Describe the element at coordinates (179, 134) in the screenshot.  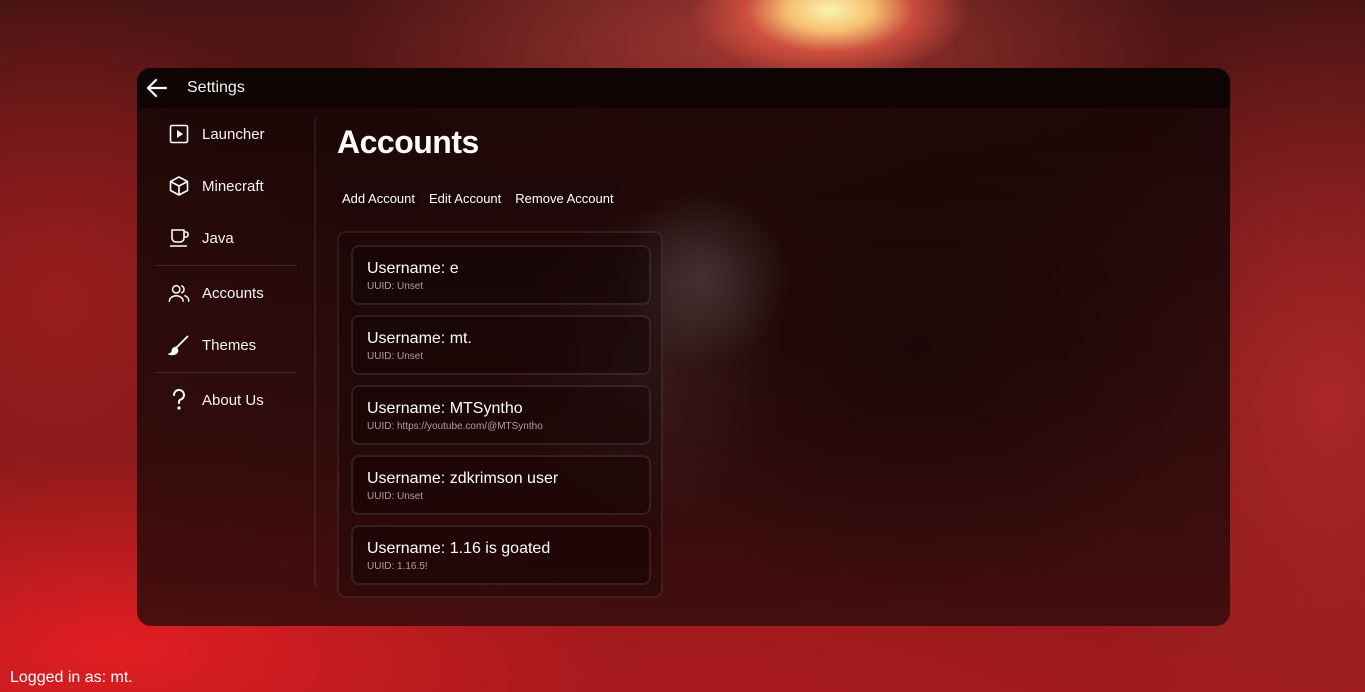
I see `play-square-icon` at that location.